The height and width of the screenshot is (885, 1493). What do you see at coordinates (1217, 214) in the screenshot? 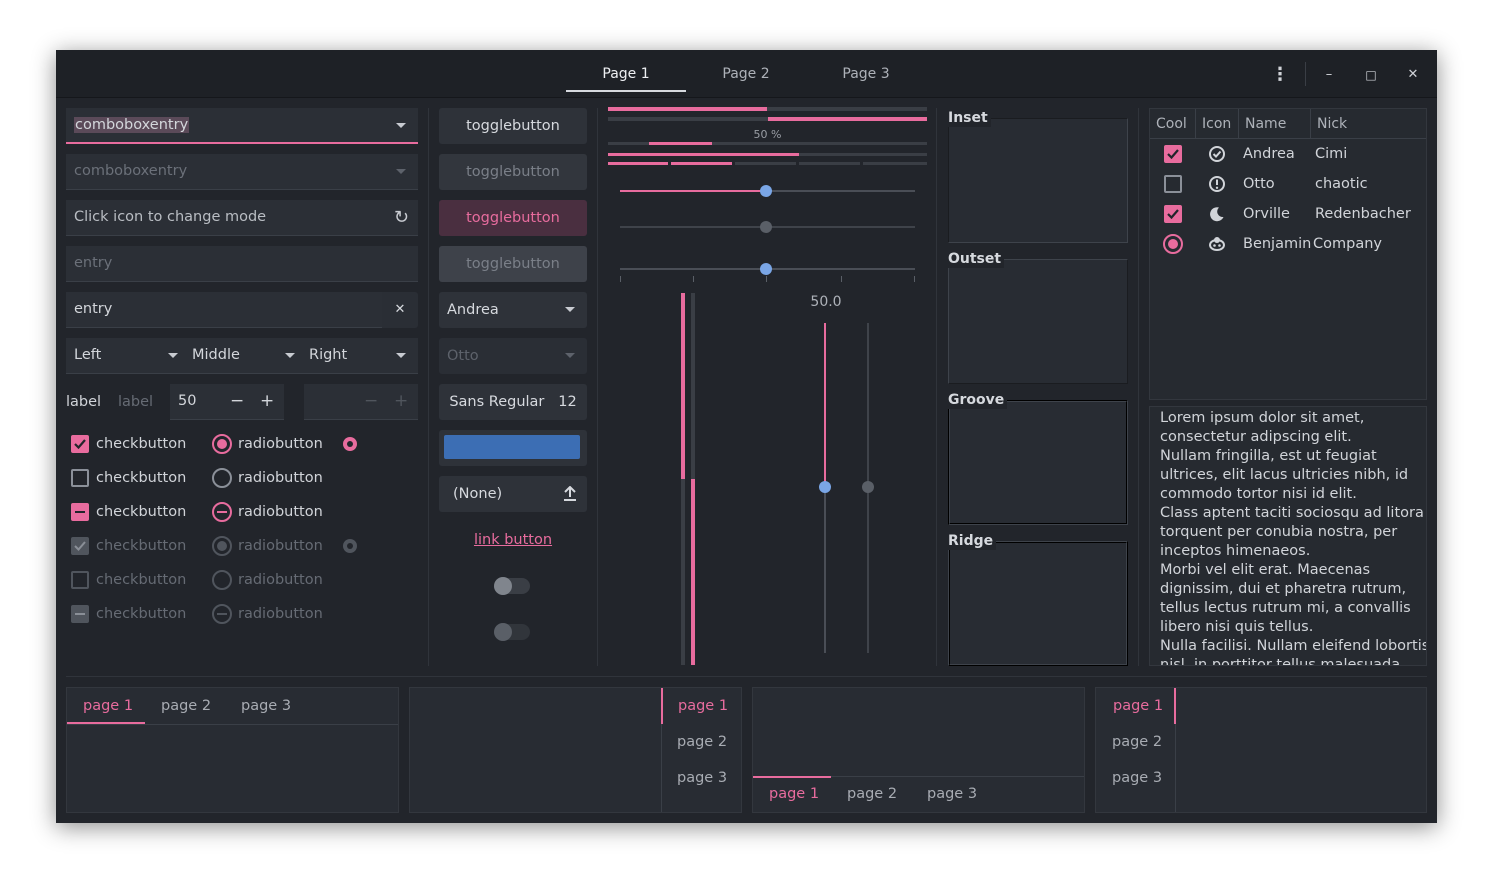
I see `moon-icon` at bounding box center [1217, 214].